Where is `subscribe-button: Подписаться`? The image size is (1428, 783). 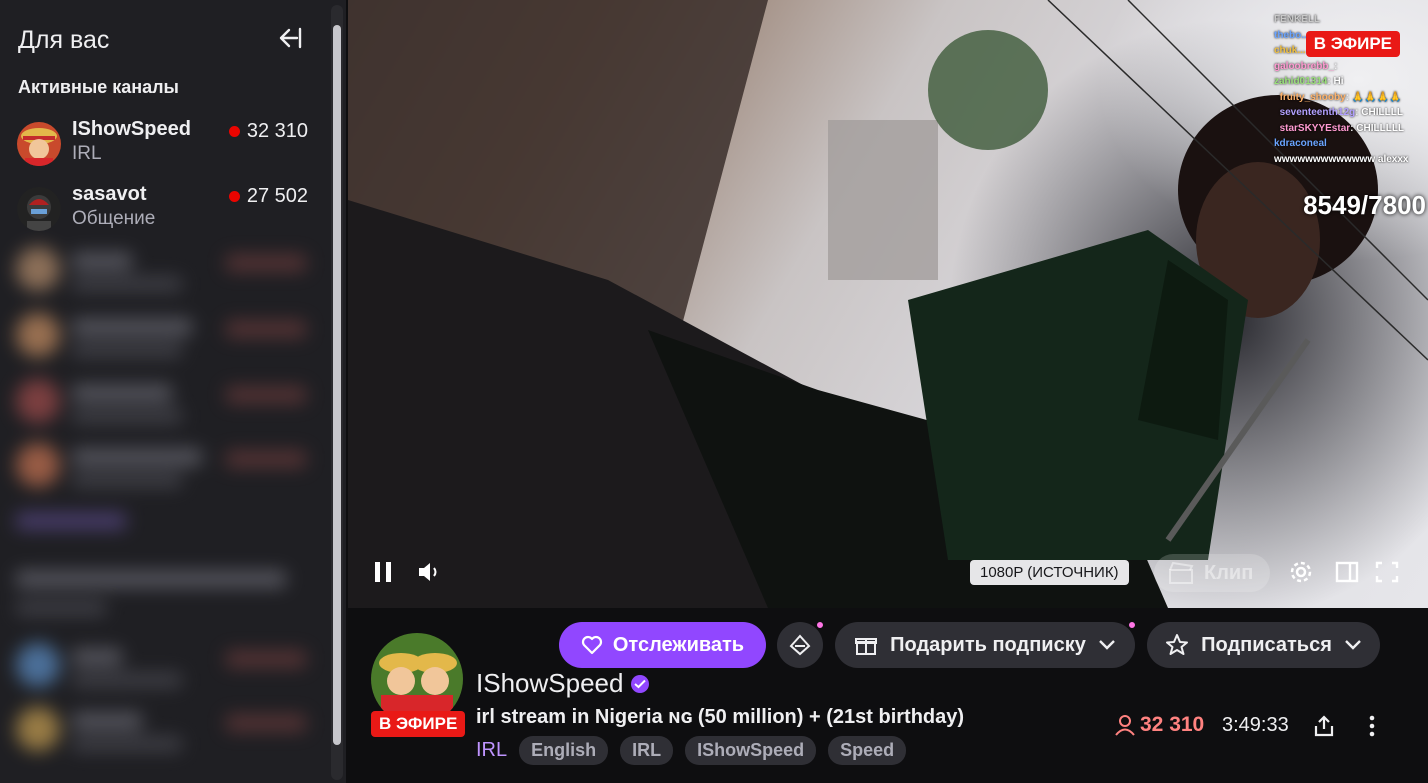 subscribe-button: Подписаться is located at coordinates (1263, 645).